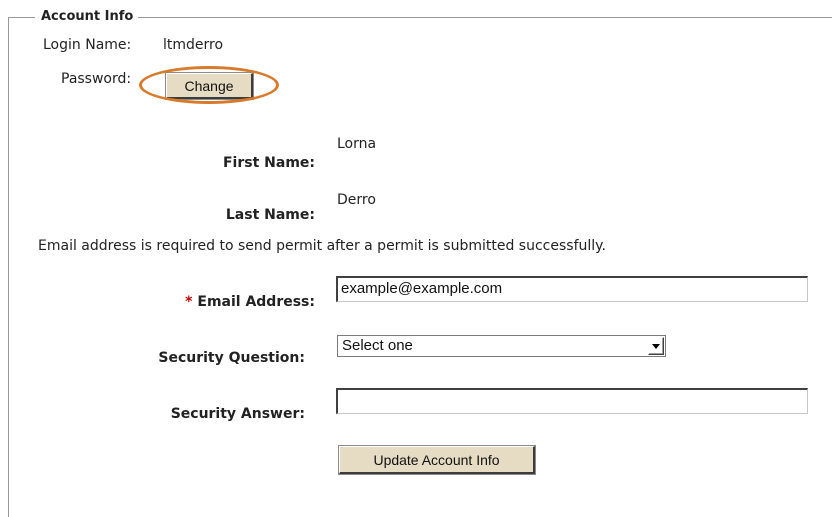 This screenshot has height=517, width=832. I want to click on login-name-label: Login Name:, so click(87, 45).